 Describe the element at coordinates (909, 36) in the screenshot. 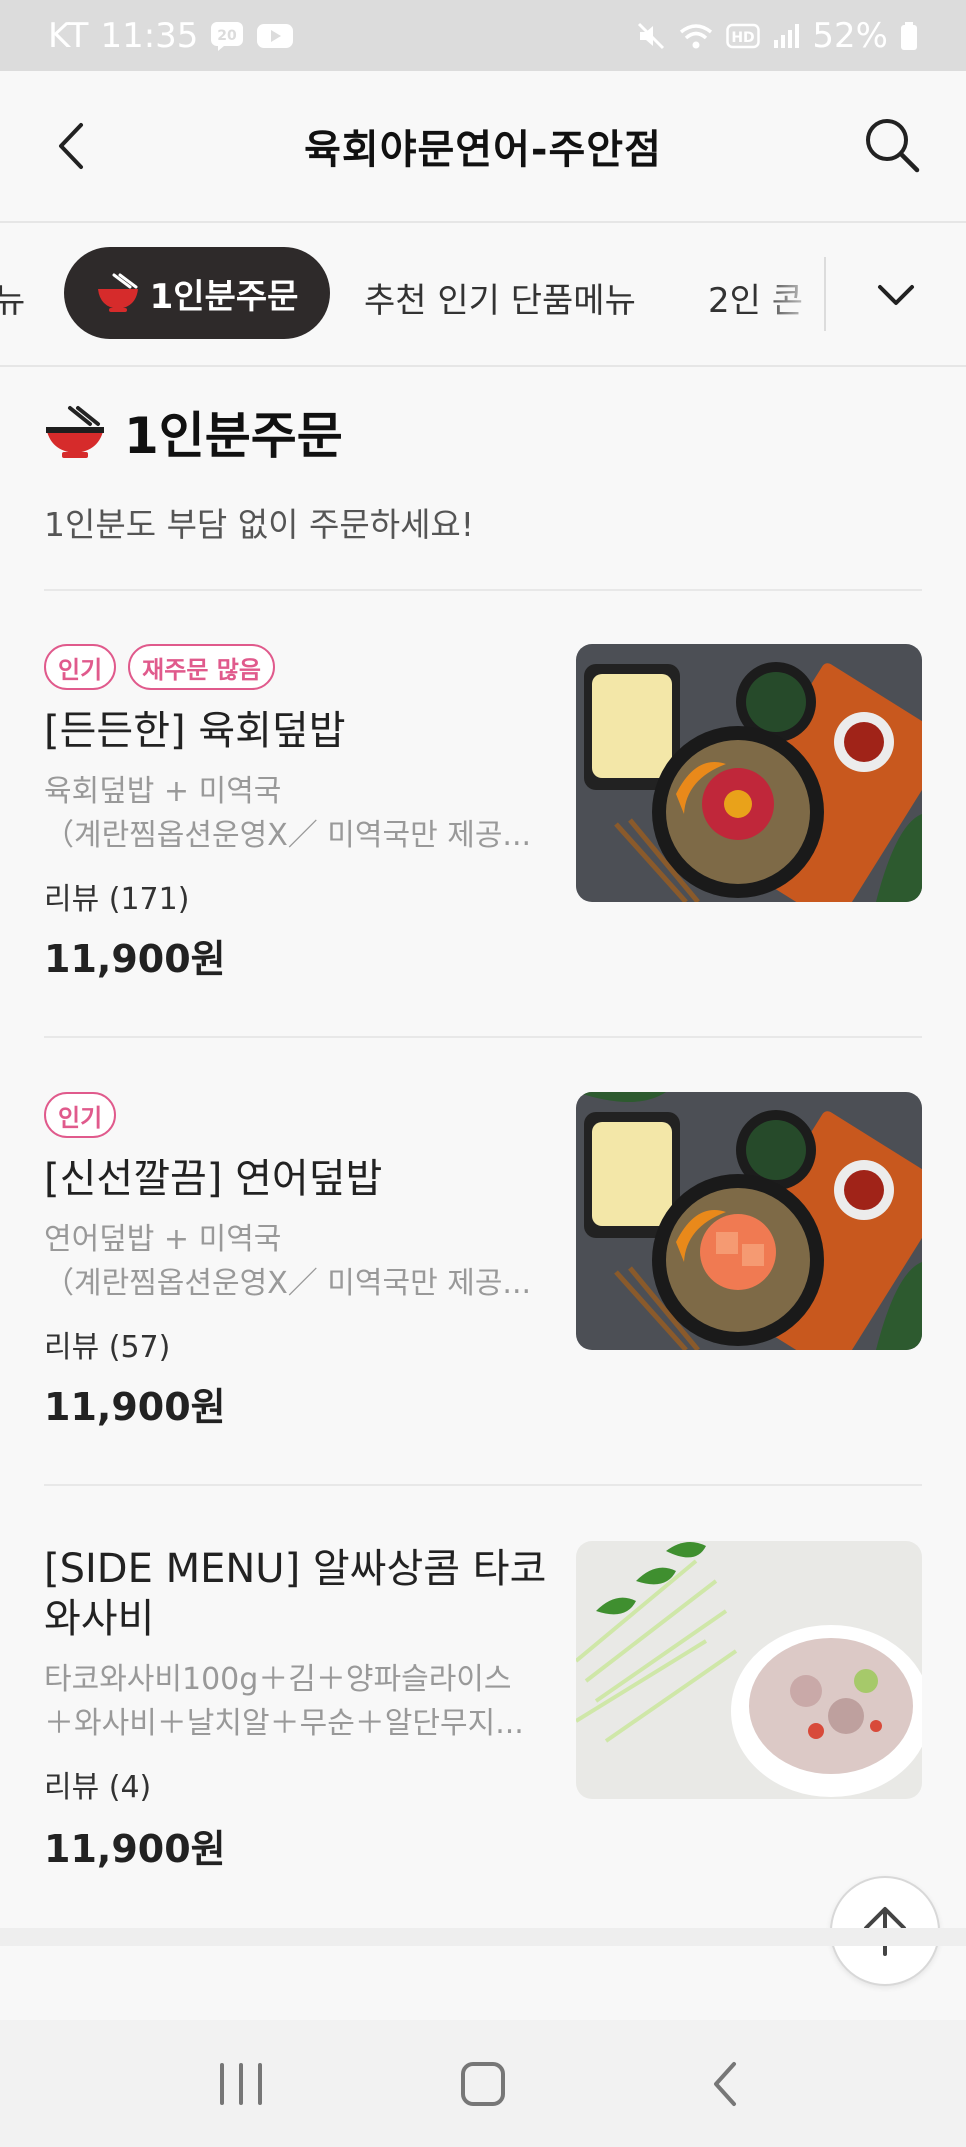

I see `battery-icon` at that location.